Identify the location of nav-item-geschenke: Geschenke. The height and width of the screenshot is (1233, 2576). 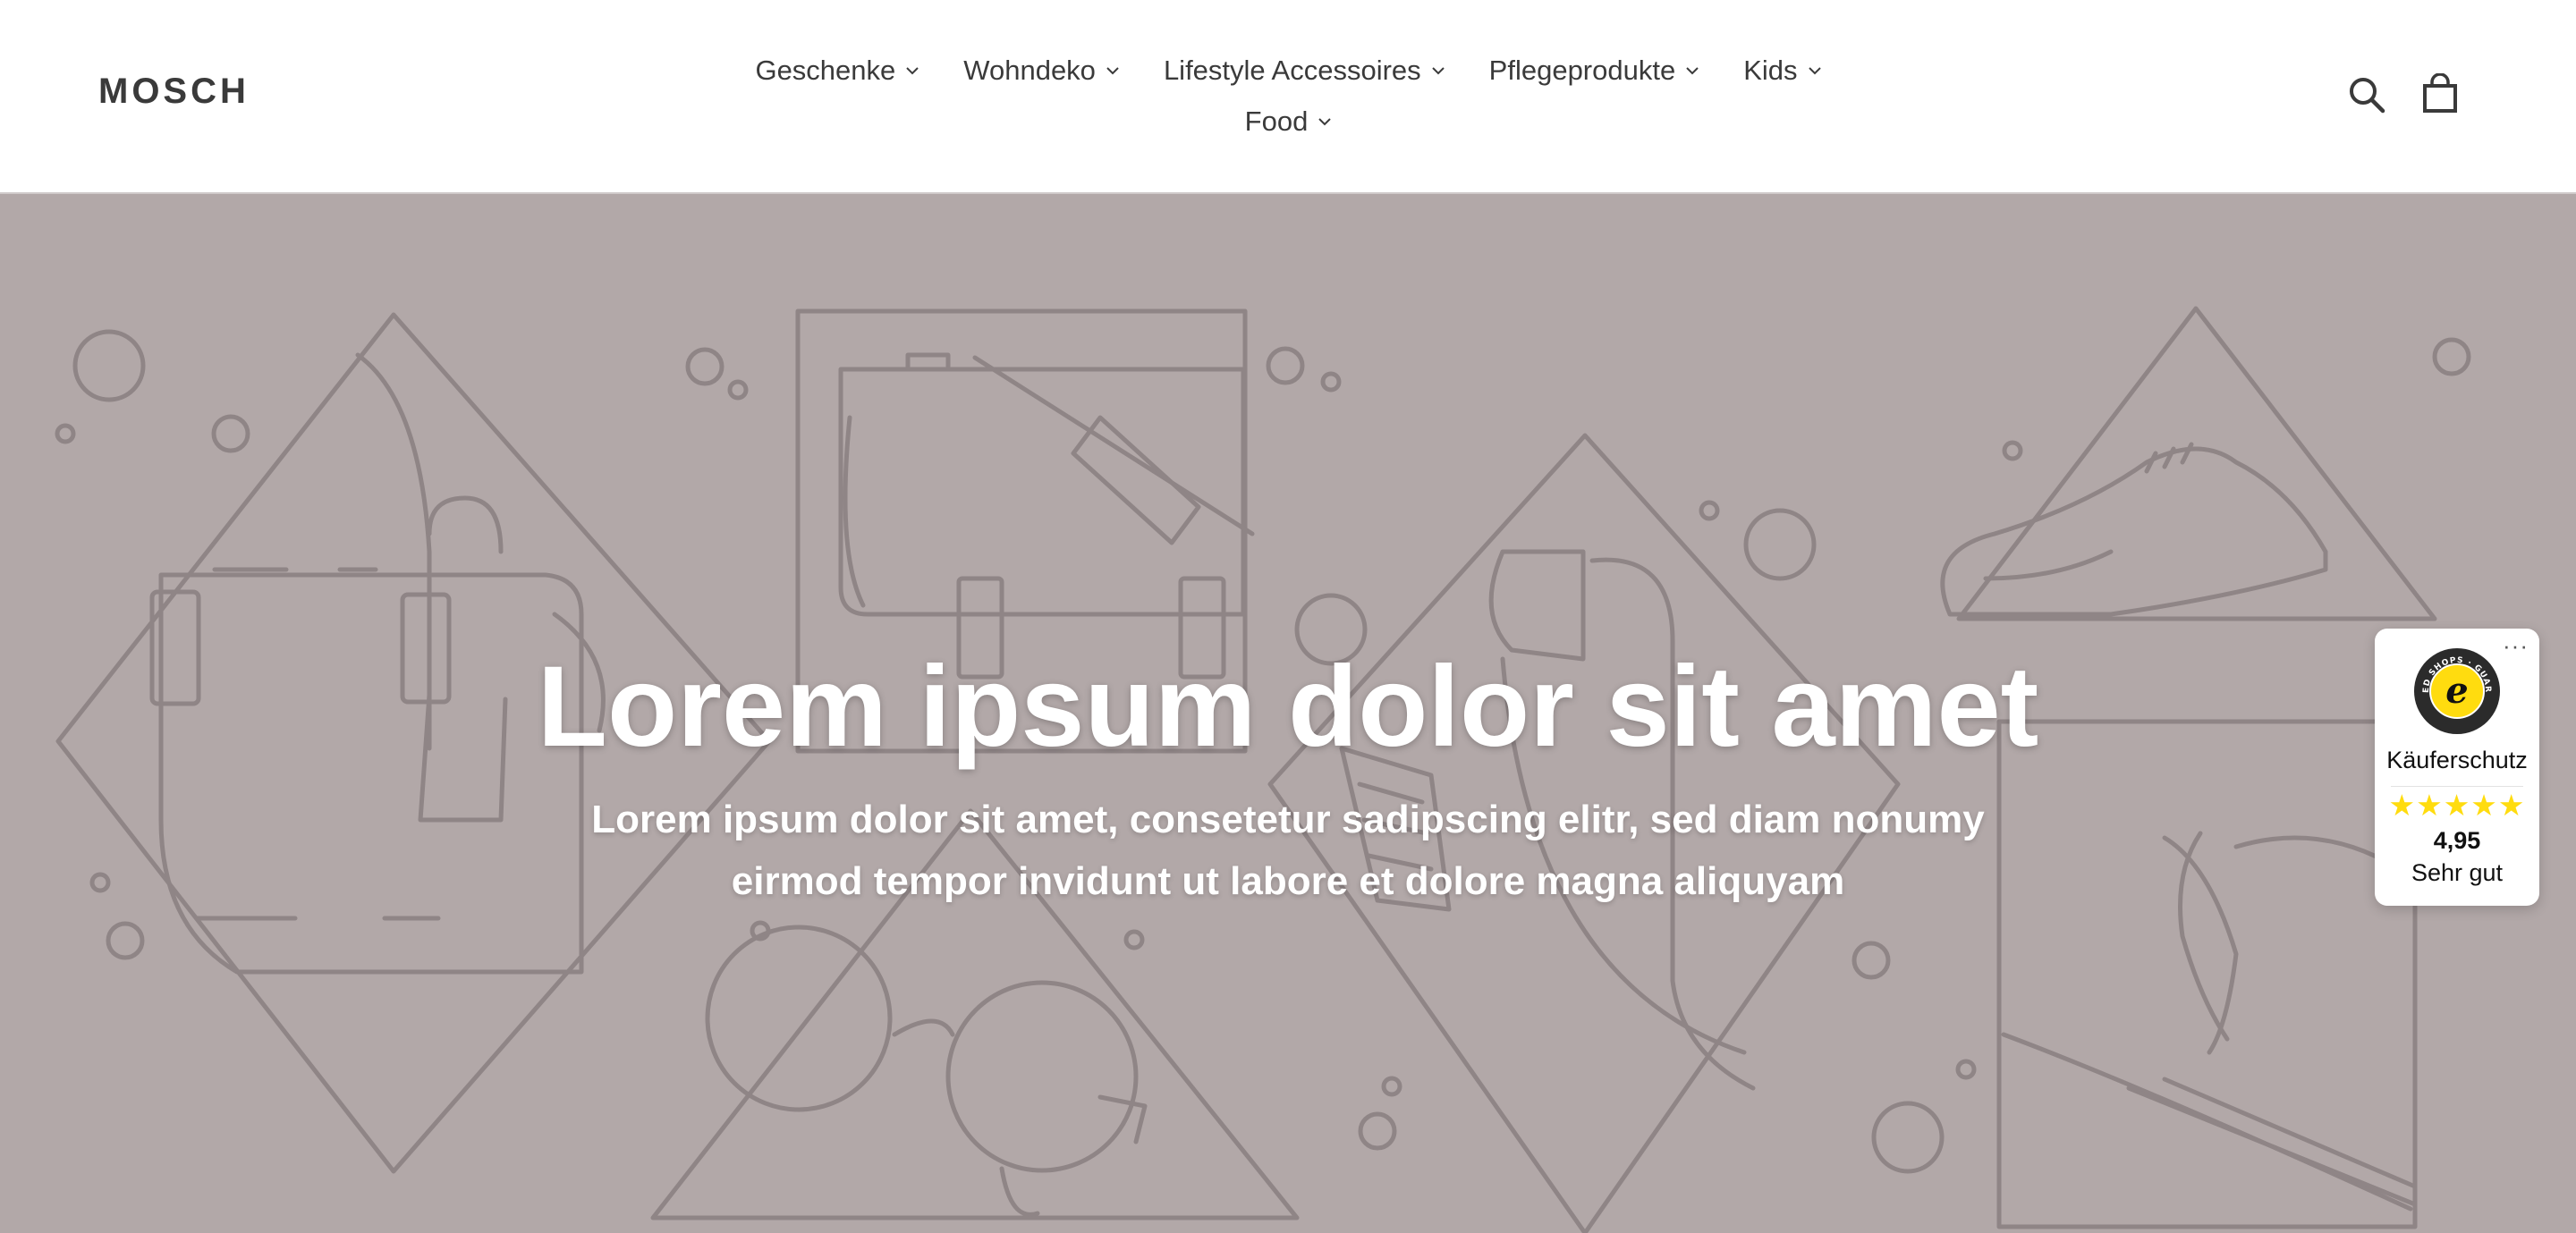
(837, 71).